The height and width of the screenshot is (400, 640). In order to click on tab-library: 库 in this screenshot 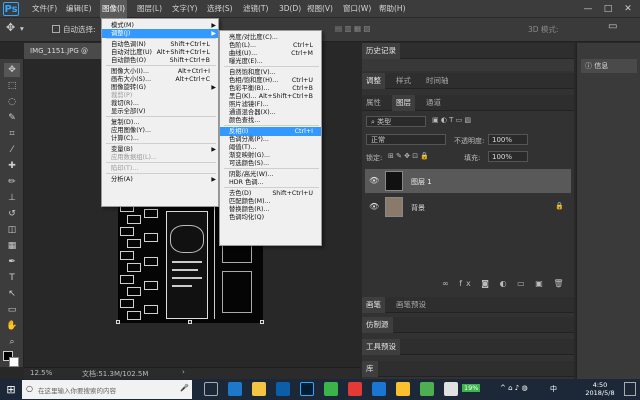, I will do `click(370, 369)`.